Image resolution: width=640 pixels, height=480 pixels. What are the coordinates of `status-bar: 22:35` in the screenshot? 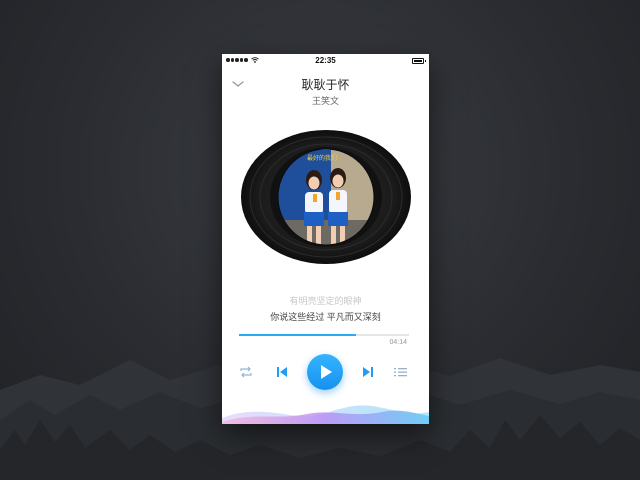 It's located at (325, 61).